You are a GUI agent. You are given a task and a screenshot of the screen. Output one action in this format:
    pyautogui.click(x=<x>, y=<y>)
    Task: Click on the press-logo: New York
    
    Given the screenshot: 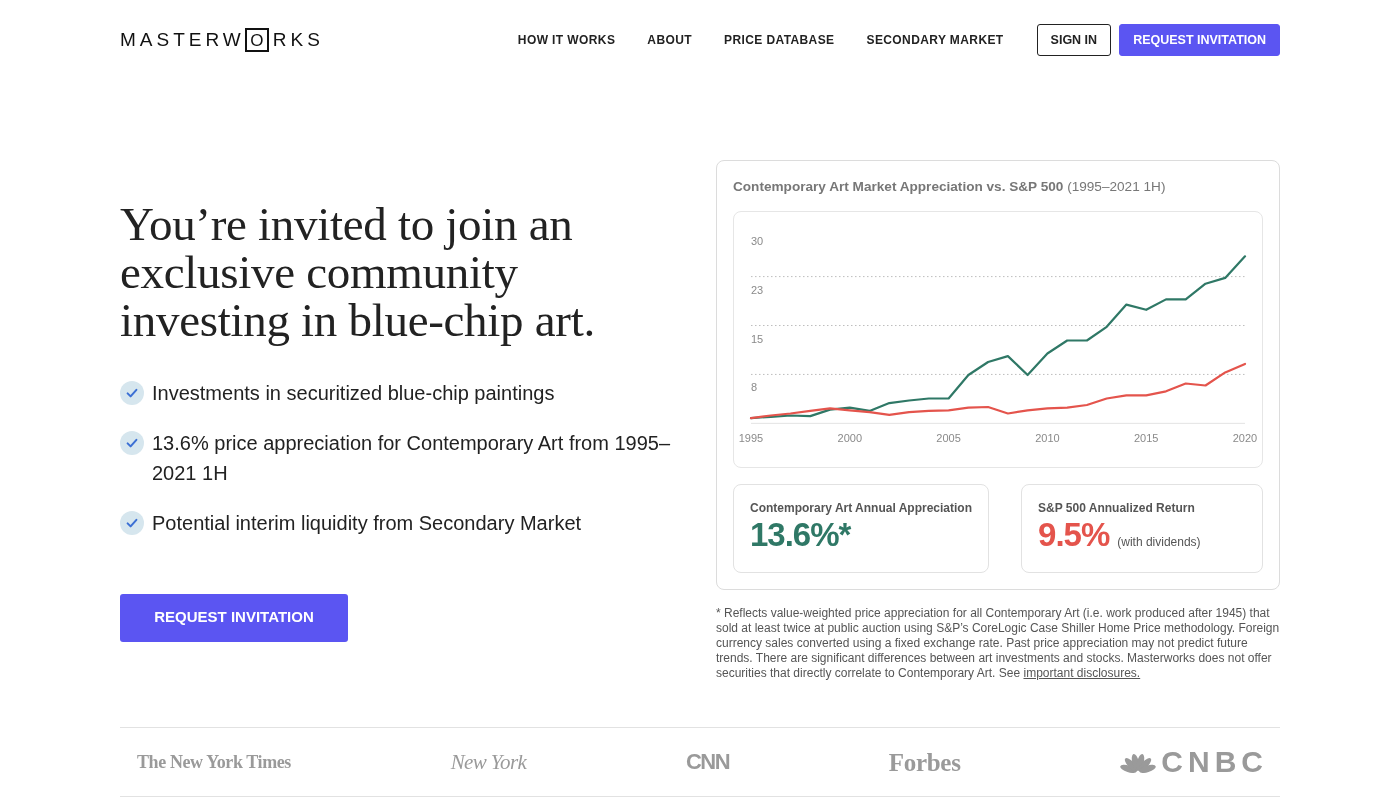 What is the action you would take?
    pyautogui.click(x=488, y=762)
    